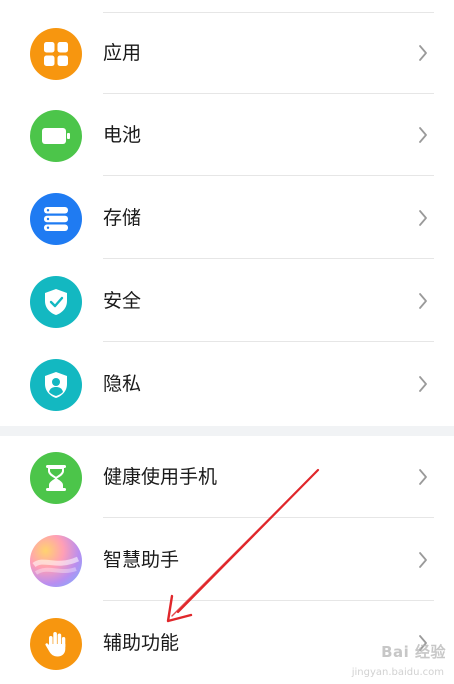 The image size is (454, 684). Describe the element at coordinates (56, 561) in the screenshot. I see `smart-assistant-icon` at that location.